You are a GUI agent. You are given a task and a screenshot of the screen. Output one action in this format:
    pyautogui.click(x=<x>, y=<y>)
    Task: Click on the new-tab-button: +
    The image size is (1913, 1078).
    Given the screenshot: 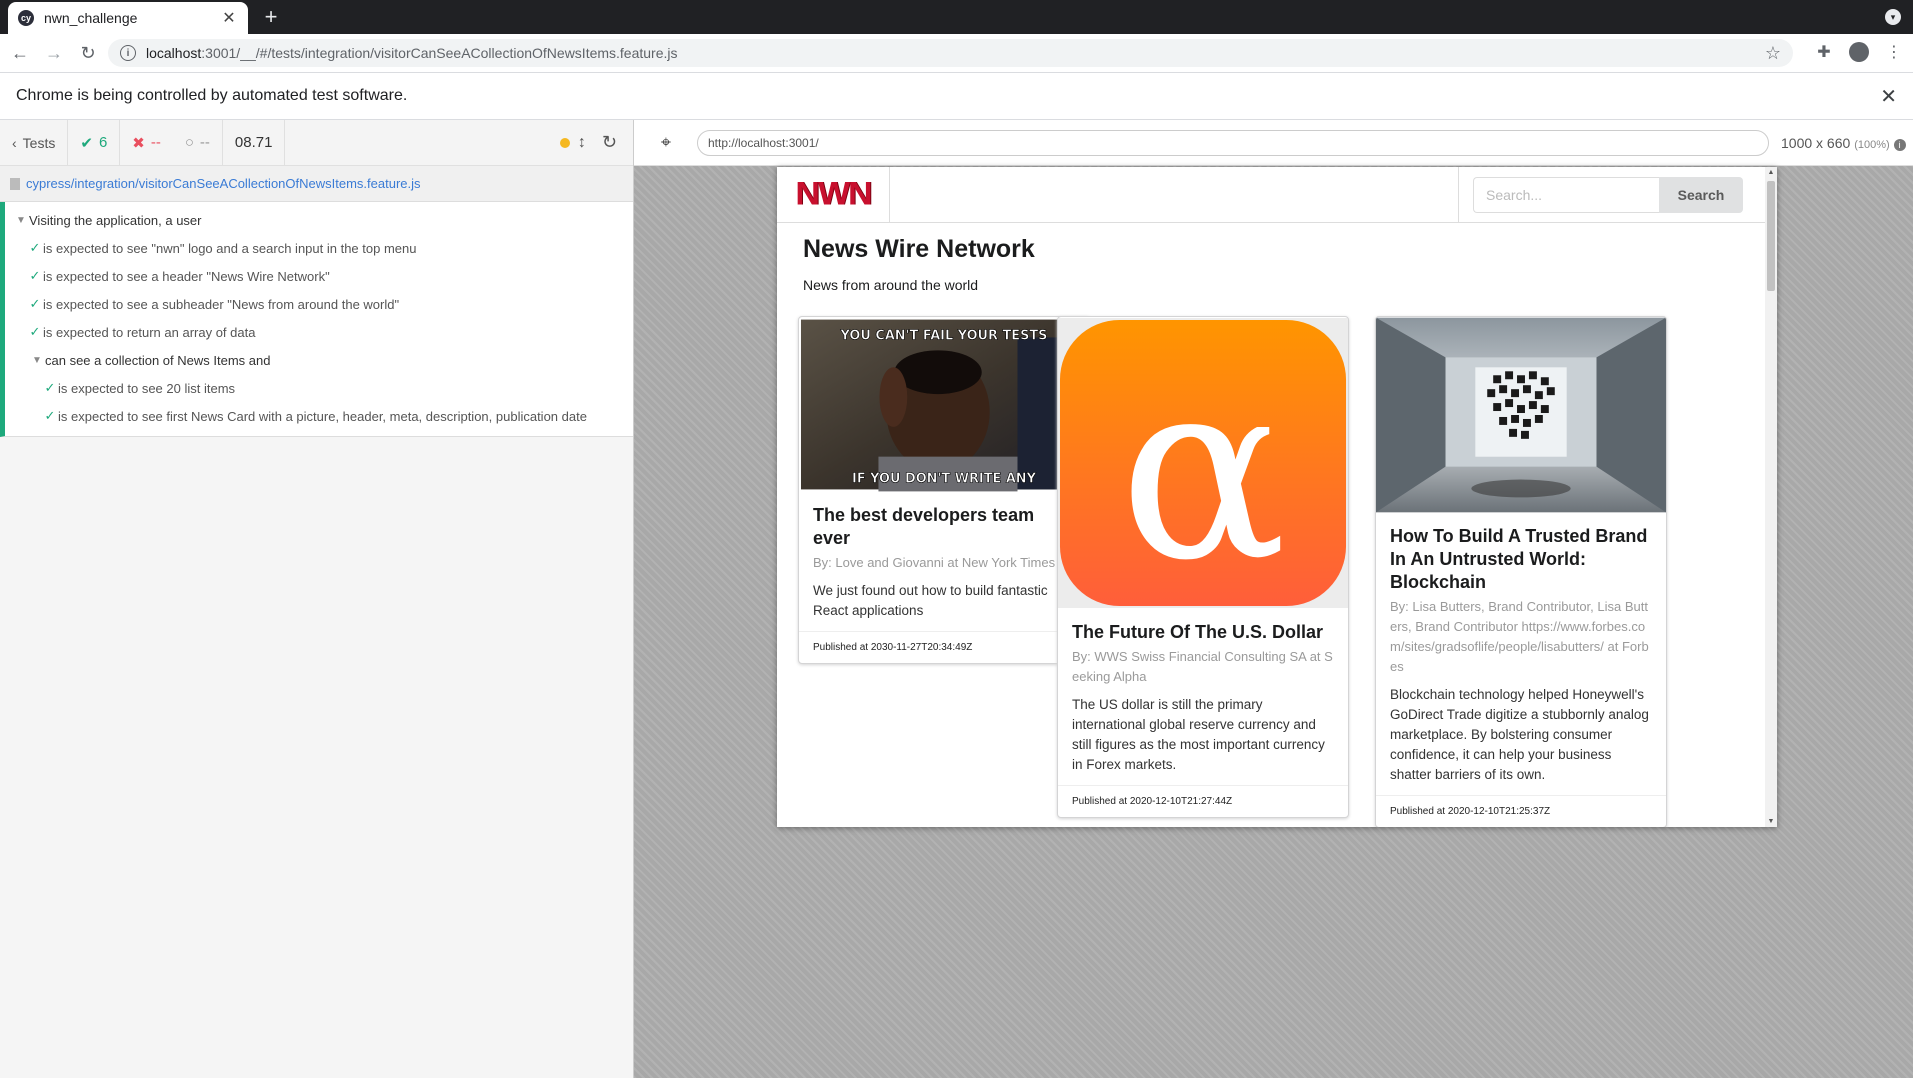 What is the action you would take?
    pyautogui.click(x=271, y=17)
    